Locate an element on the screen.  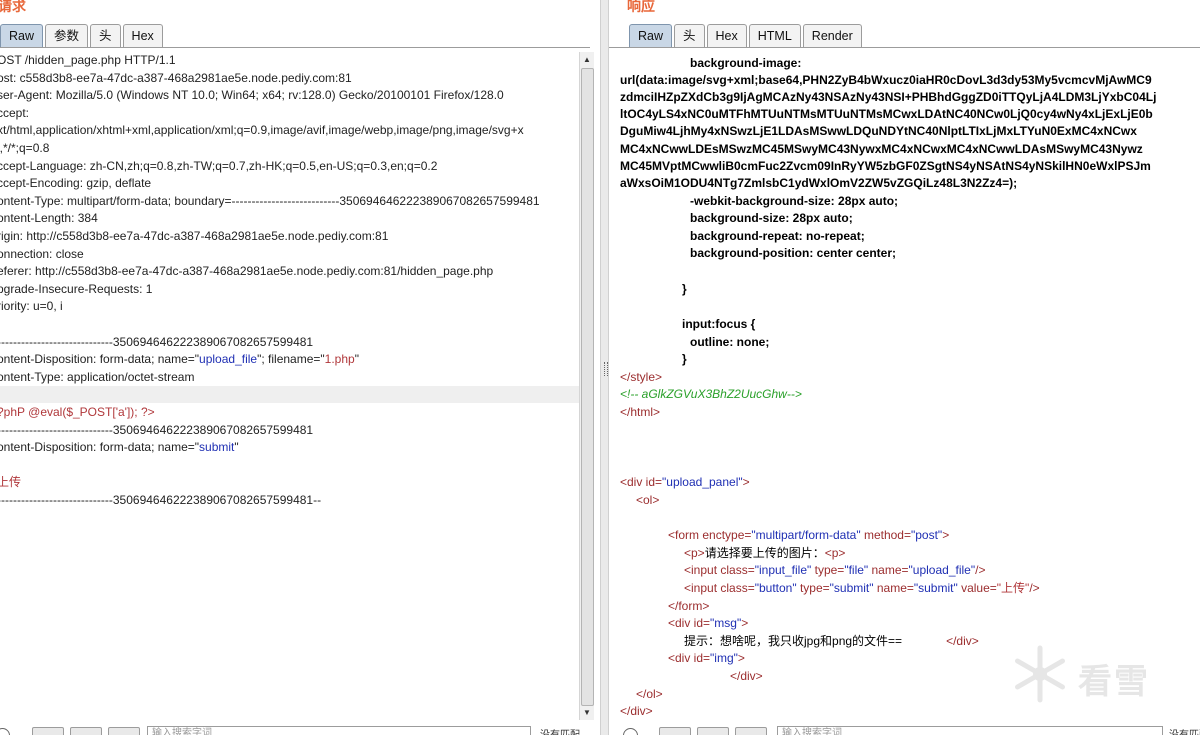
scroll-up-icon: ▲ is located at coordinates (587, 60).